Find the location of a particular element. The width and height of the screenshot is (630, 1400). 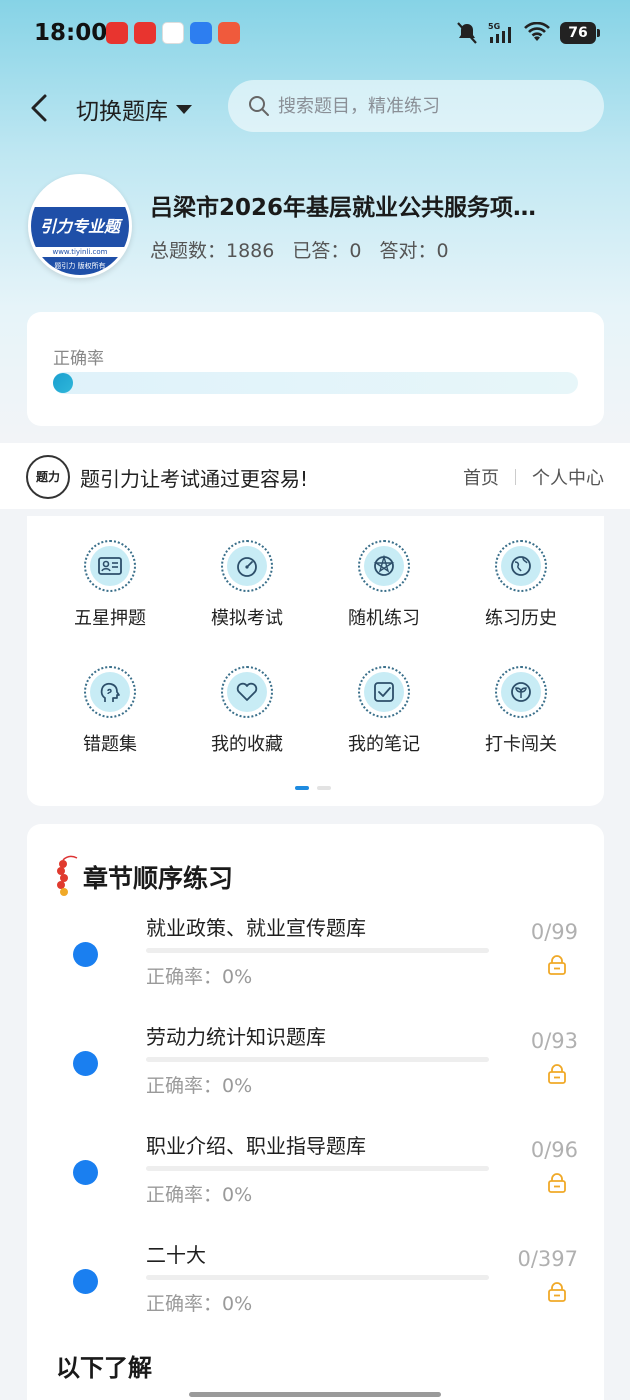

chapter-item: 职业介绍、职业指导题库 正确率：0% 0/96 is located at coordinates (315, 1168).